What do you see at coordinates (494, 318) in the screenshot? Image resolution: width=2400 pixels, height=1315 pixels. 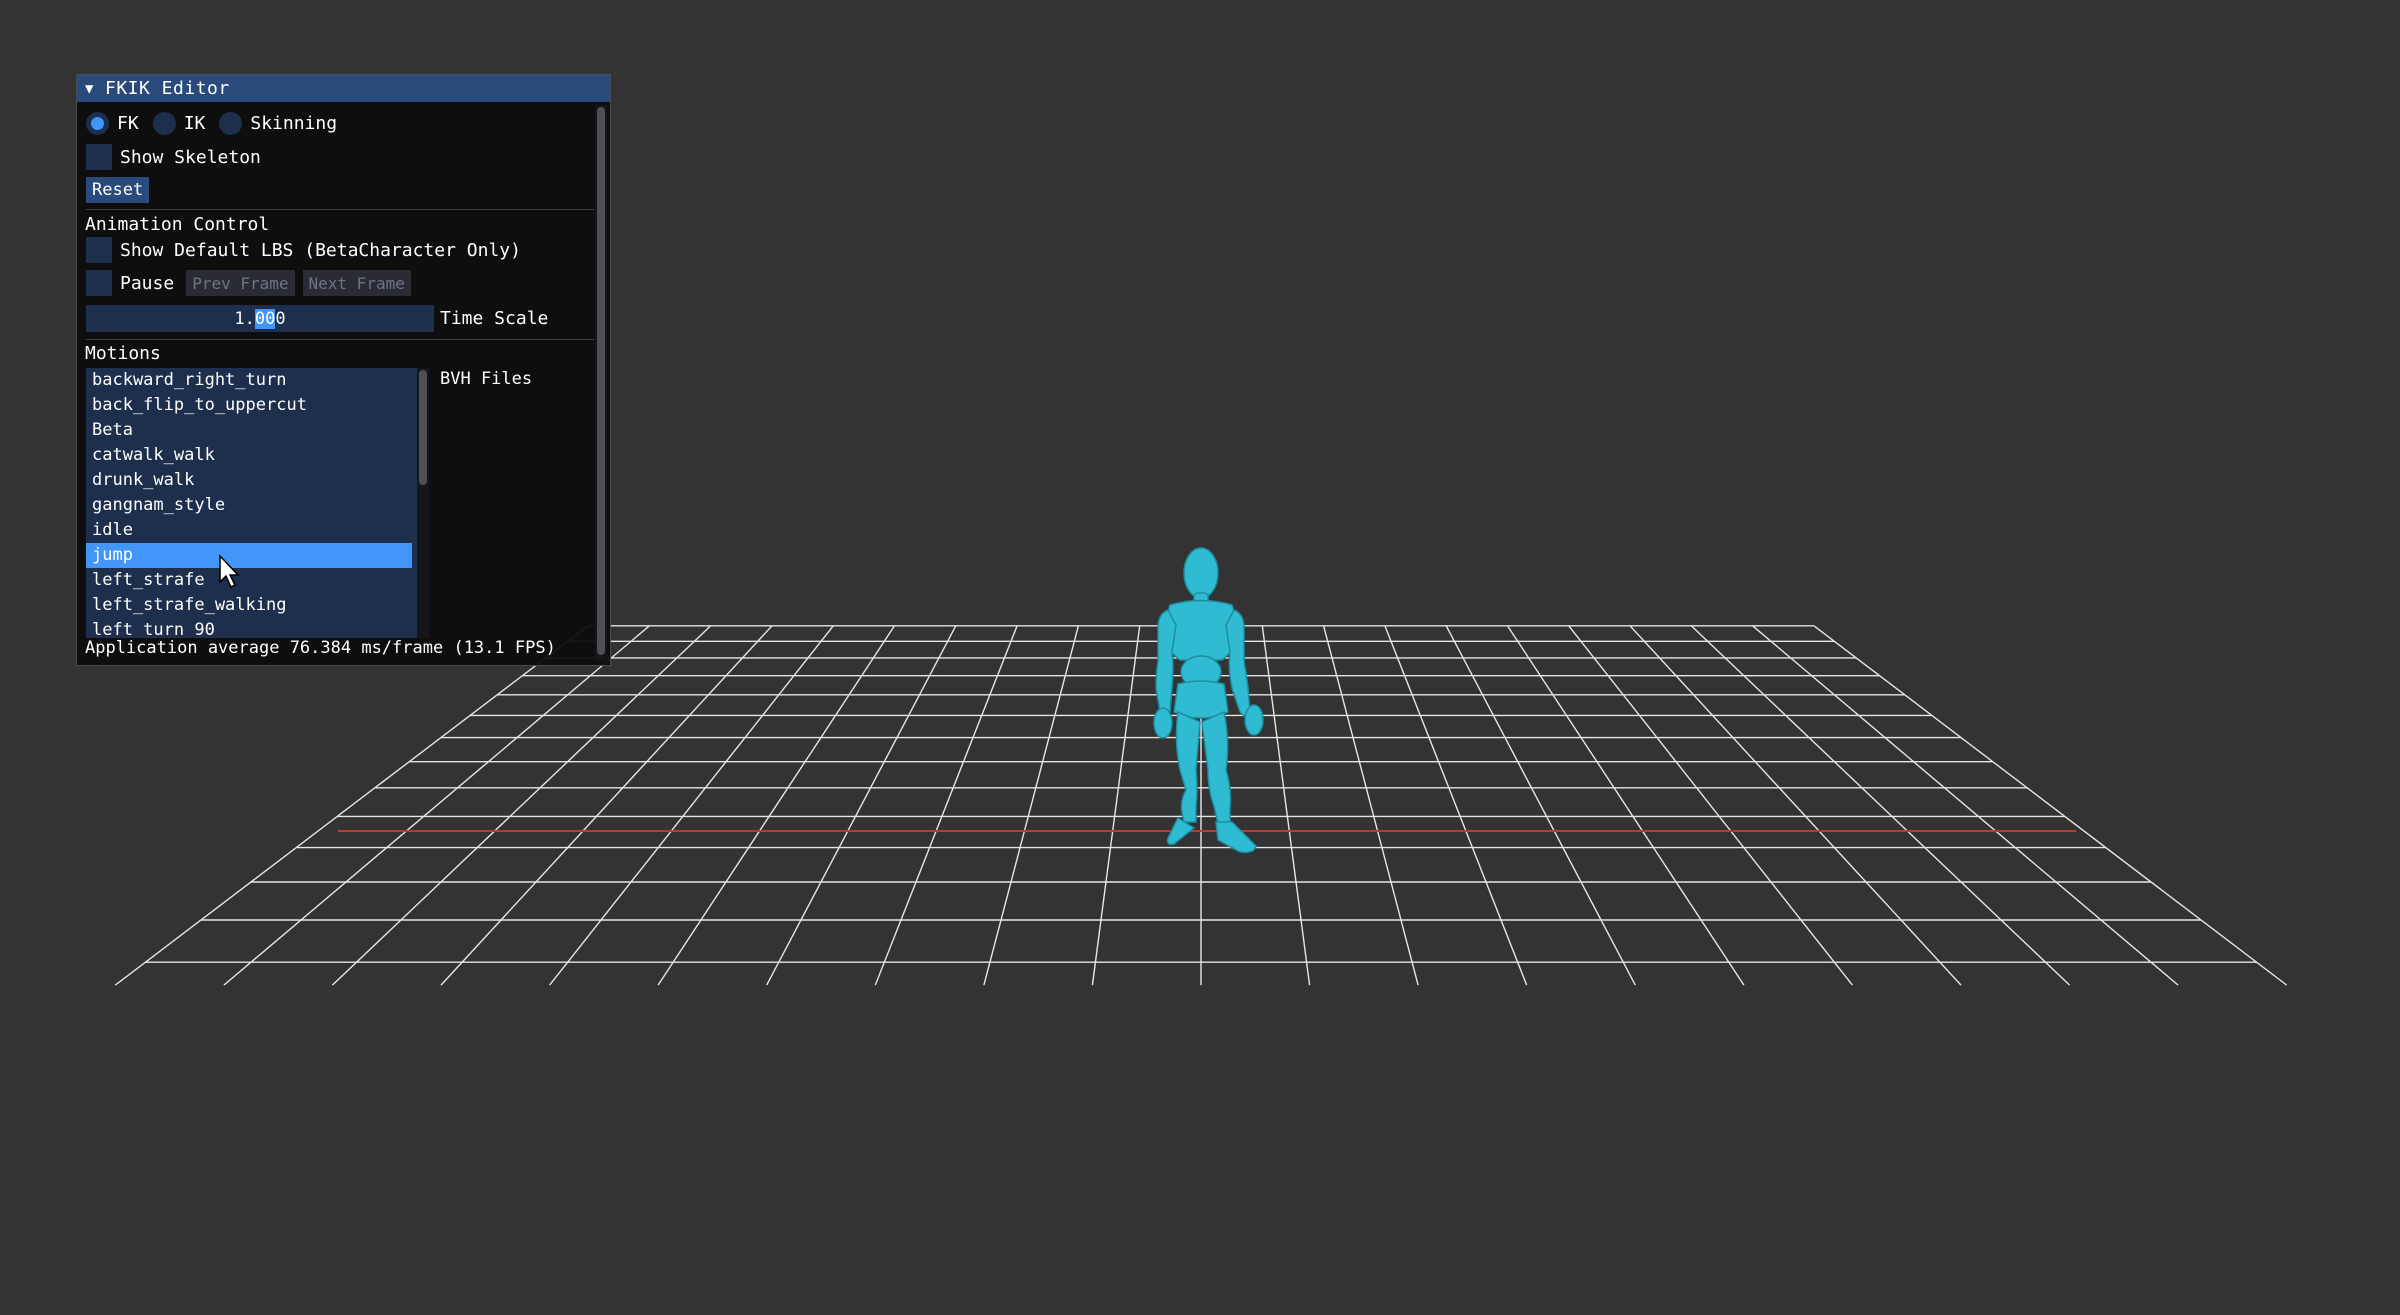 I see `time-scale-label: Time Scale` at bounding box center [494, 318].